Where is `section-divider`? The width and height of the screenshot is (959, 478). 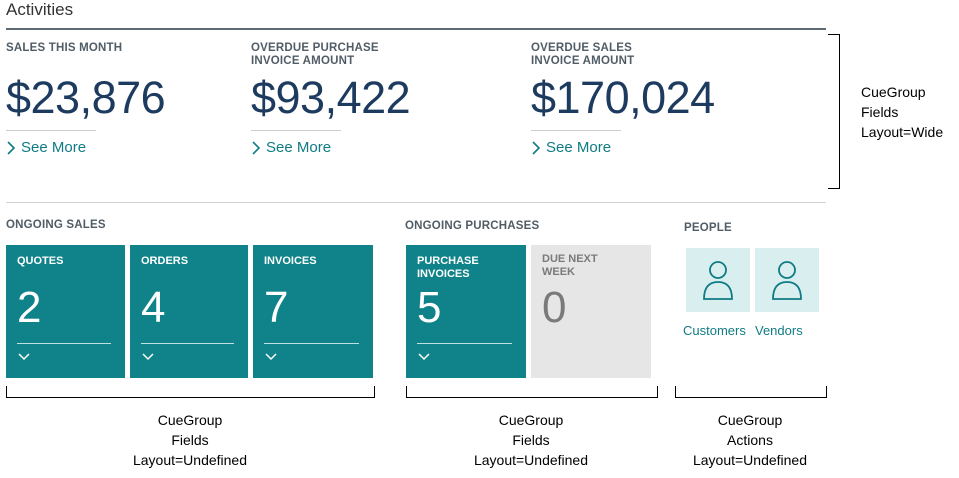 section-divider is located at coordinates (416, 202).